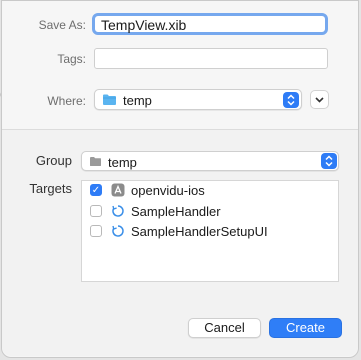 This screenshot has height=360, width=361. I want to click on group-folder-icon, so click(95, 161).